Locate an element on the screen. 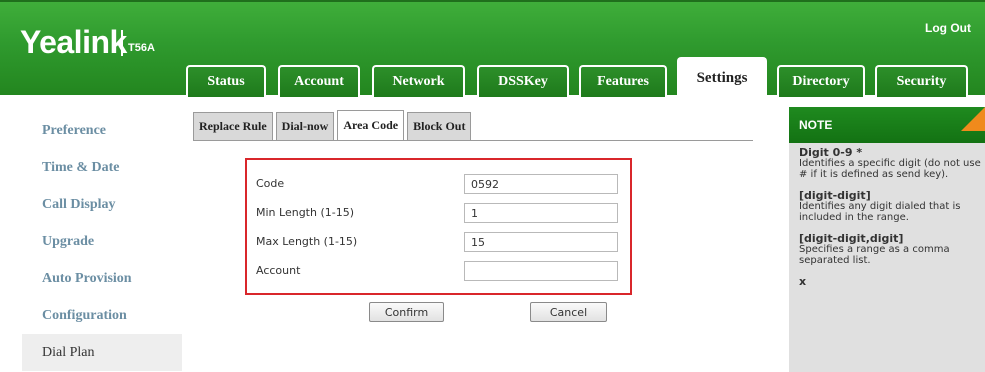 Image resolution: width=985 pixels, height=372 pixels. max-length-input is located at coordinates (541, 242).